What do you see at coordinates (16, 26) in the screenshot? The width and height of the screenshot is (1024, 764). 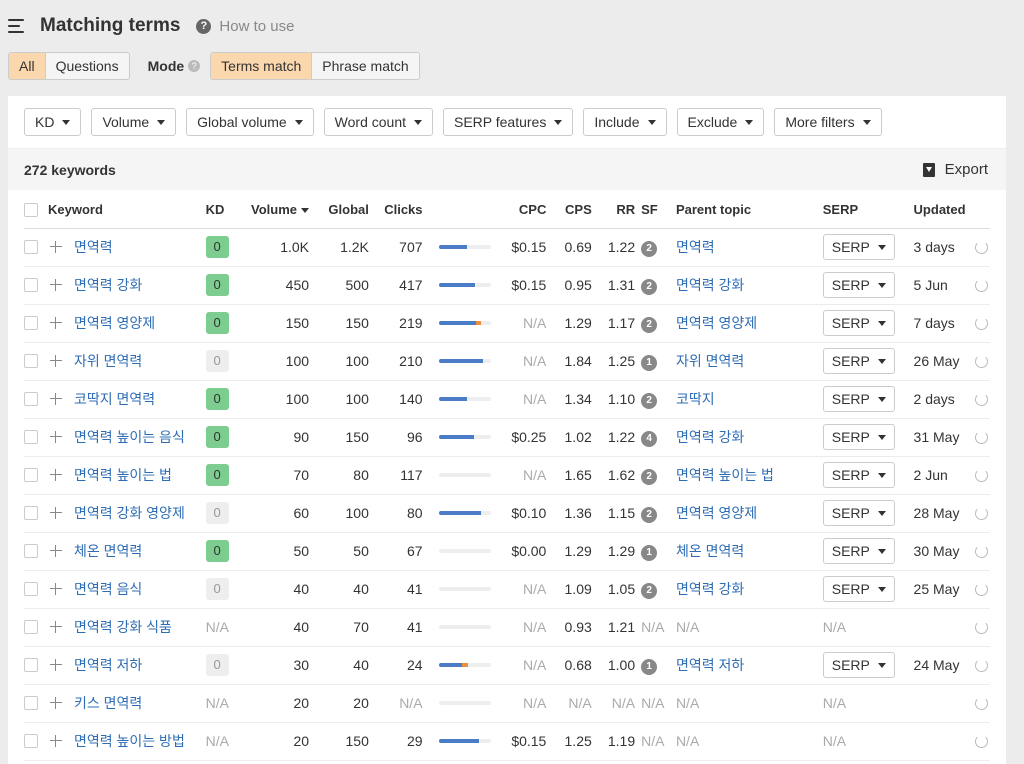 I see `hamburger-menu-icon` at bounding box center [16, 26].